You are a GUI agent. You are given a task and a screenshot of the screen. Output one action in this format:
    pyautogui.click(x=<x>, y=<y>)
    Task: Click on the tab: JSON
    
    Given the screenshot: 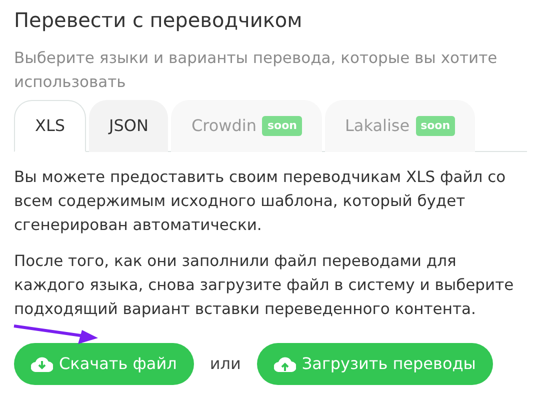 What is the action you would take?
    pyautogui.click(x=128, y=126)
    